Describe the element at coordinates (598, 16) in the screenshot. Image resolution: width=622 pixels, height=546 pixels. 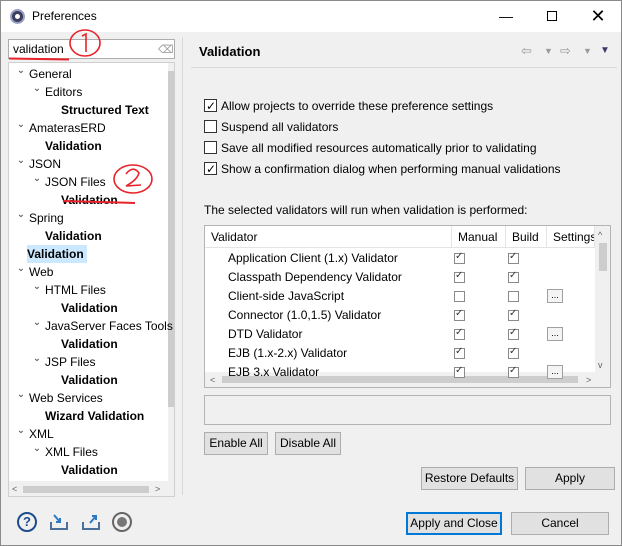
I see `close-button: ✕` at that location.